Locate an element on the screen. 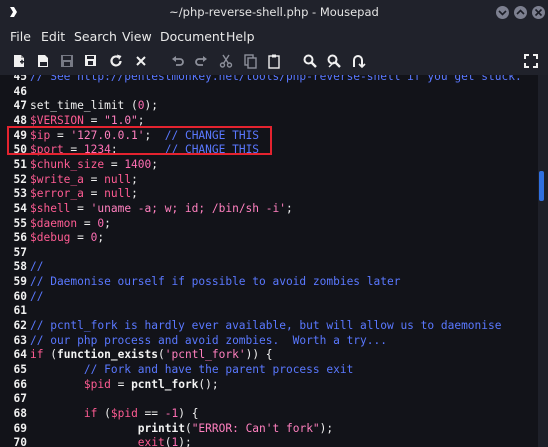 This screenshot has width=548, height=447. code-line: 68 if ($pid == -1) { is located at coordinates (99, 413).